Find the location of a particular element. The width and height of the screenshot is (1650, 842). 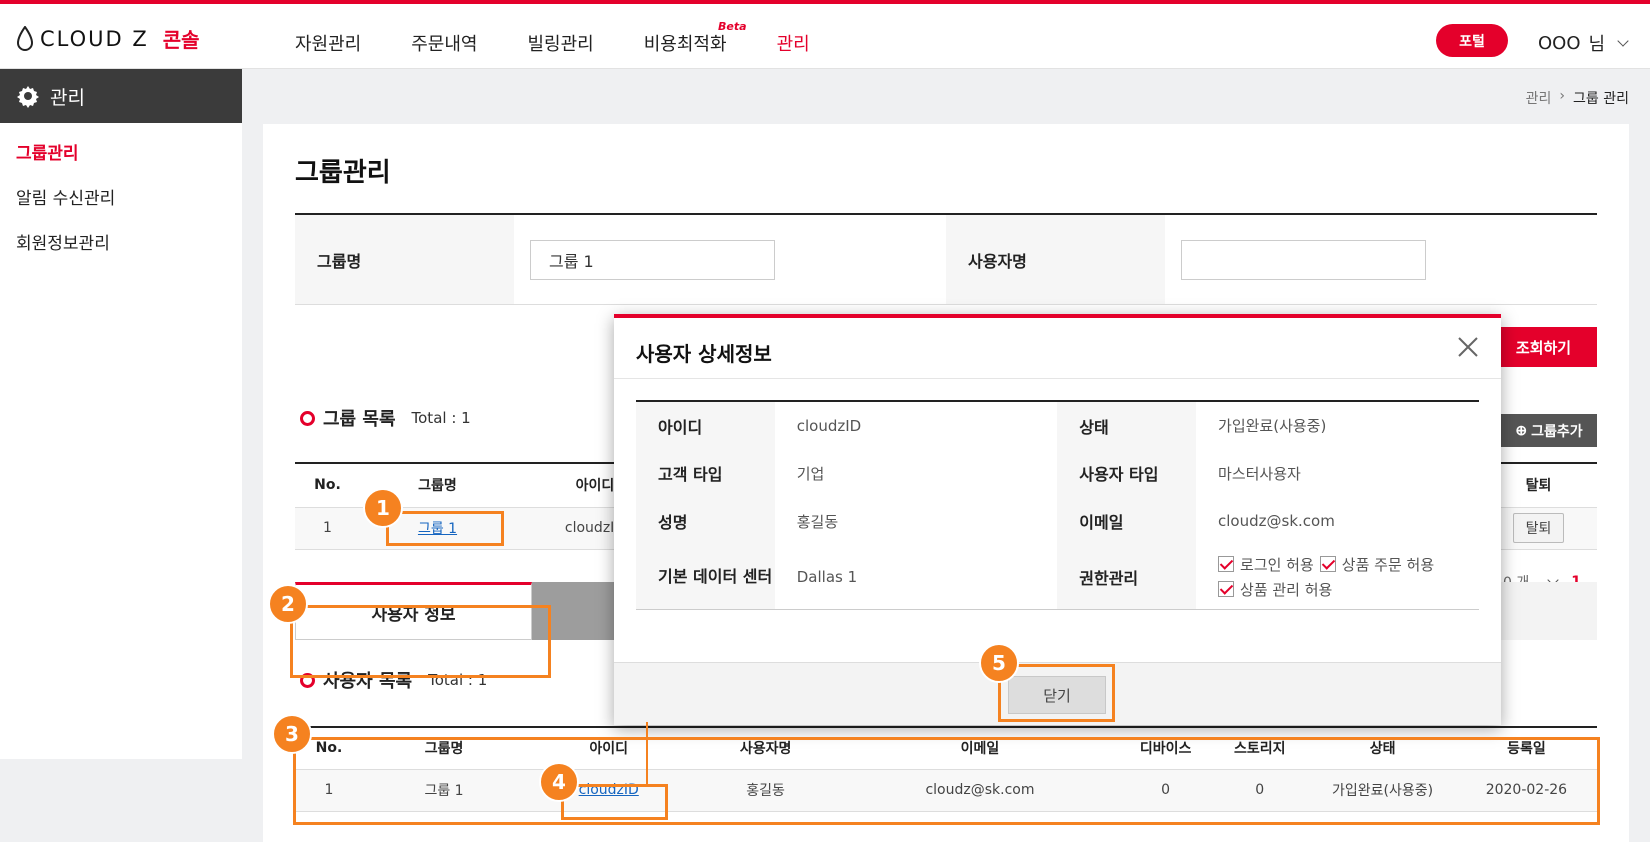

annotation-badge-2: 2 is located at coordinates (288, 604).